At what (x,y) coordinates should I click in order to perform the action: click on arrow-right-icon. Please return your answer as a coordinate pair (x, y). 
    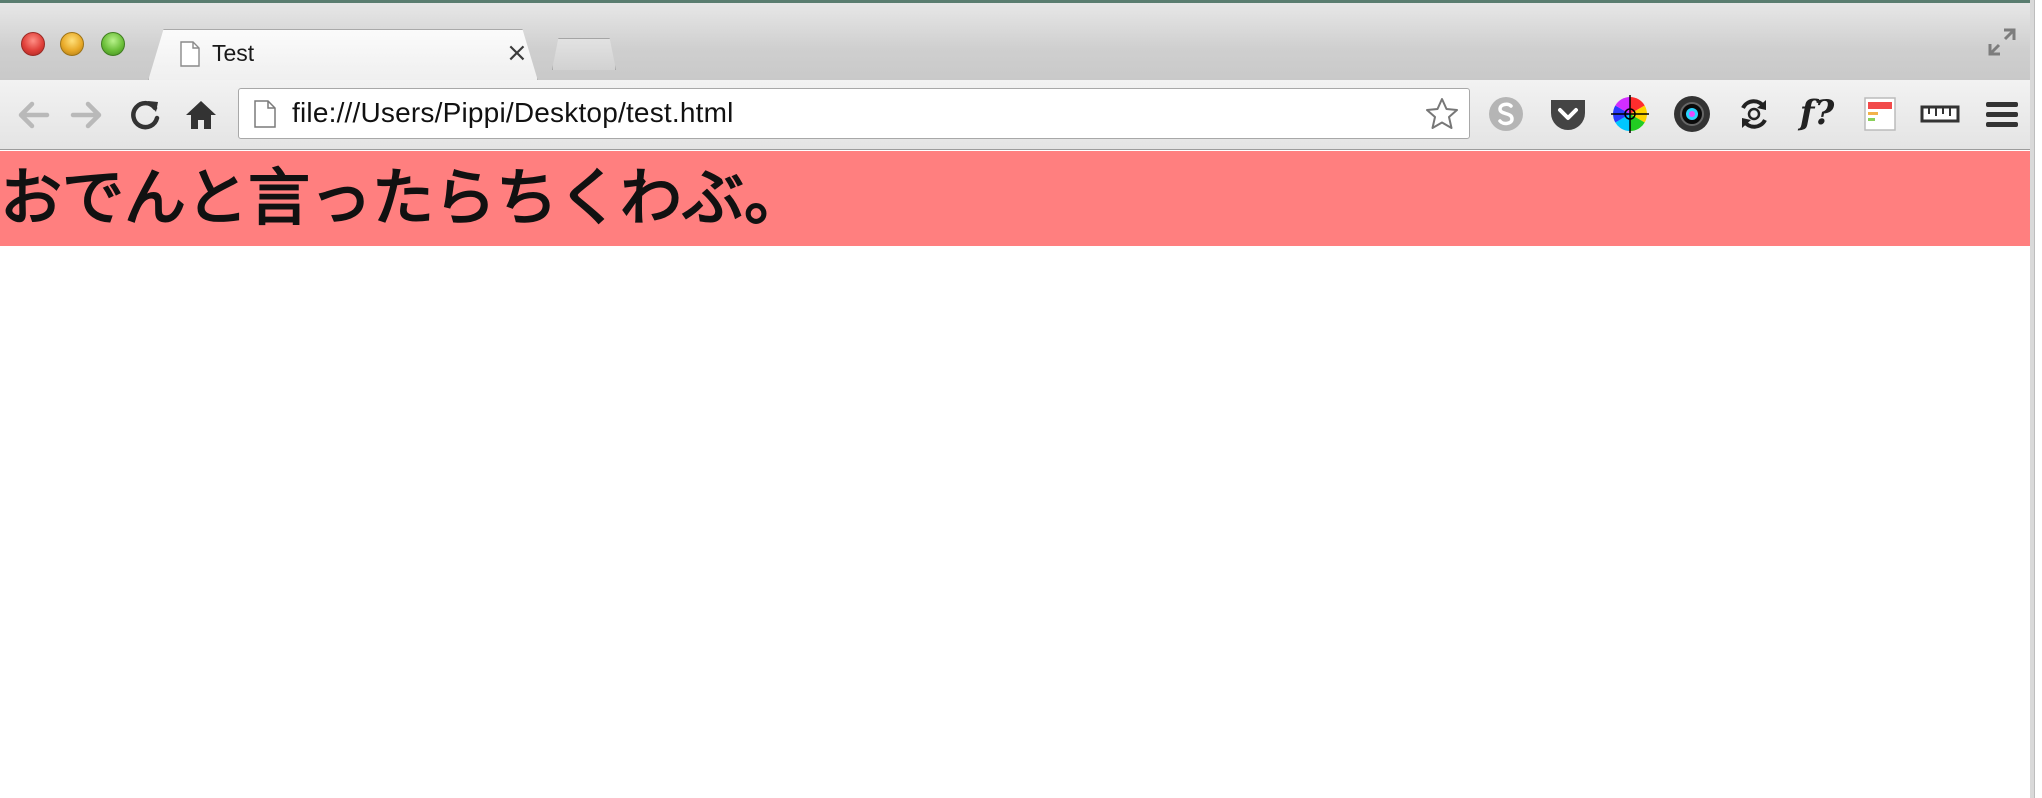
    Looking at the image, I should click on (87, 115).